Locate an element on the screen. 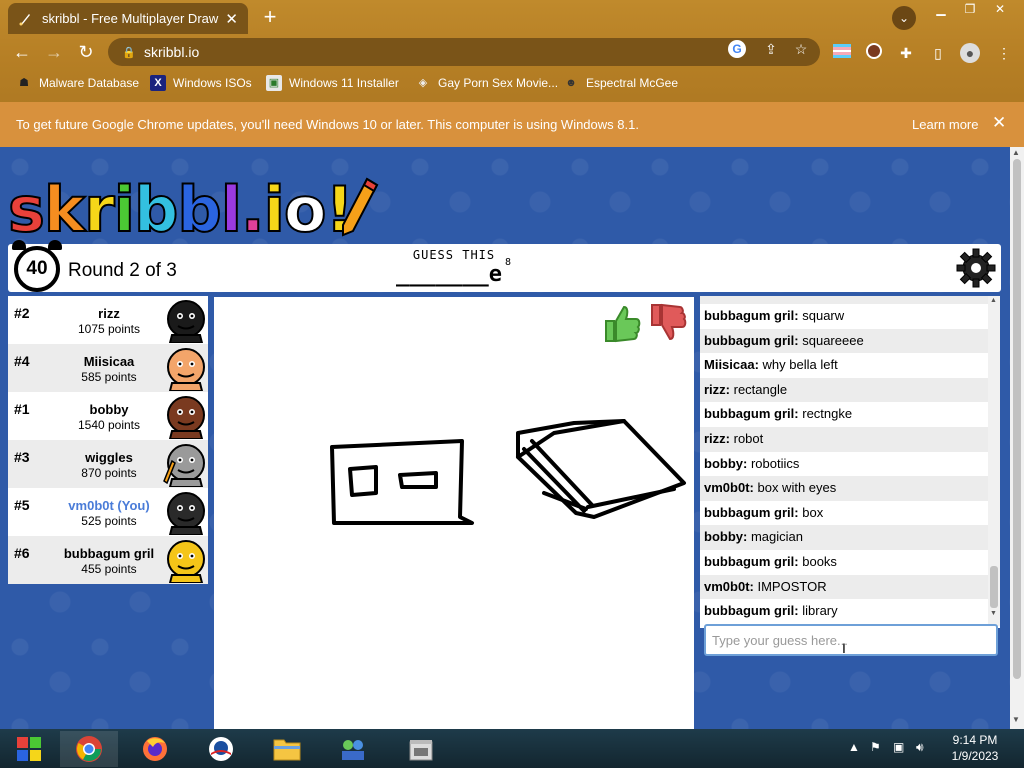 The image size is (1024, 768). forward-button: → is located at coordinates (54, 52).